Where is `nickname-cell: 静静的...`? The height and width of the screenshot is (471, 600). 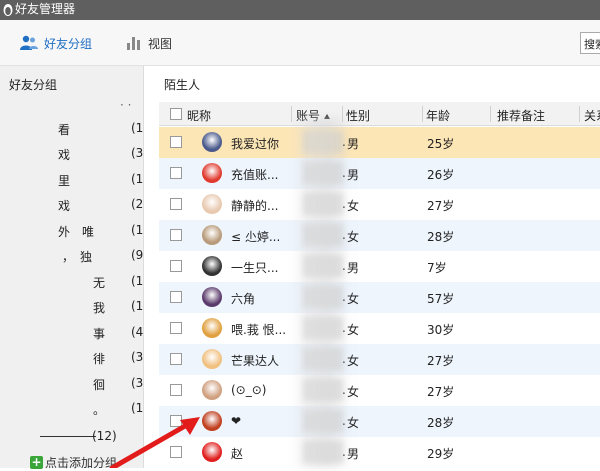 nickname-cell: 静静的... is located at coordinates (255, 206).